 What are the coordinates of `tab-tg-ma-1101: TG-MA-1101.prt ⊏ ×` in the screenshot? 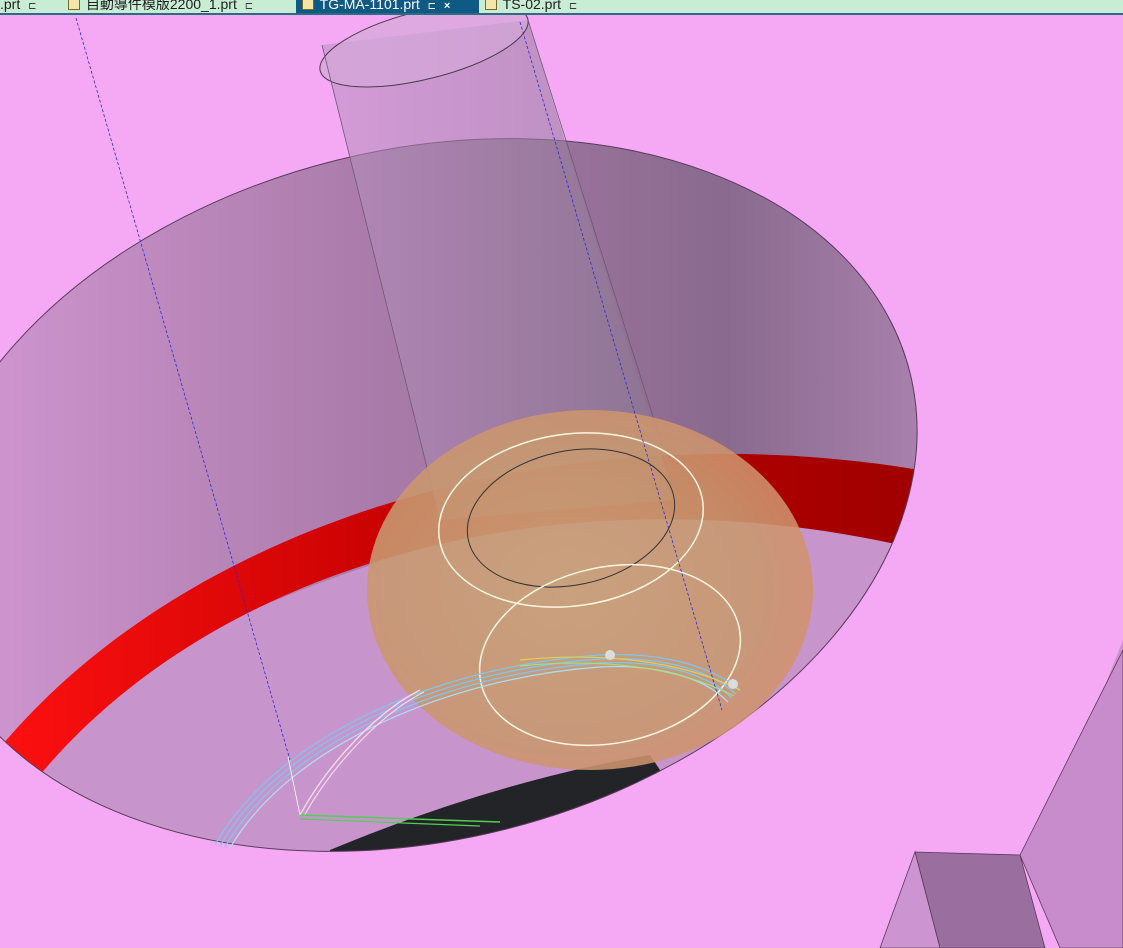 It's located at (387, 6).